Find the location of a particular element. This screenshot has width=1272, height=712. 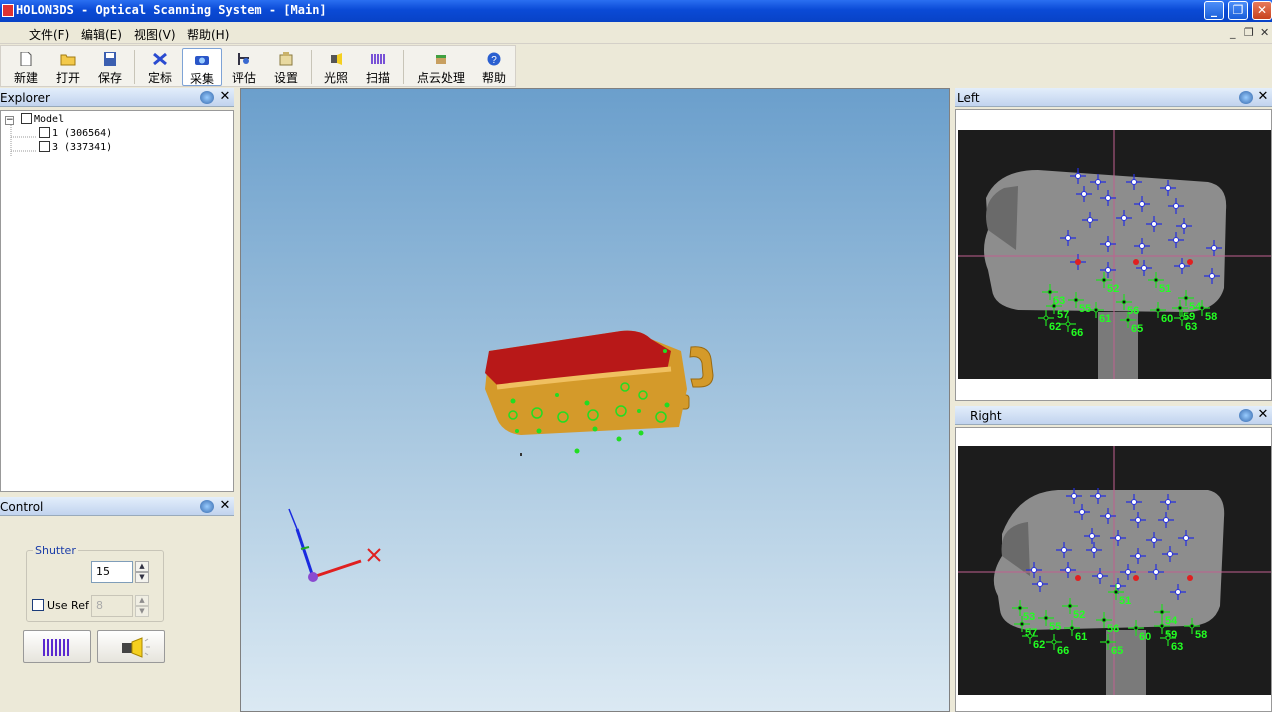

toolbar-point-cloud-button: 点云处理 is located at coordinates (441, 67).